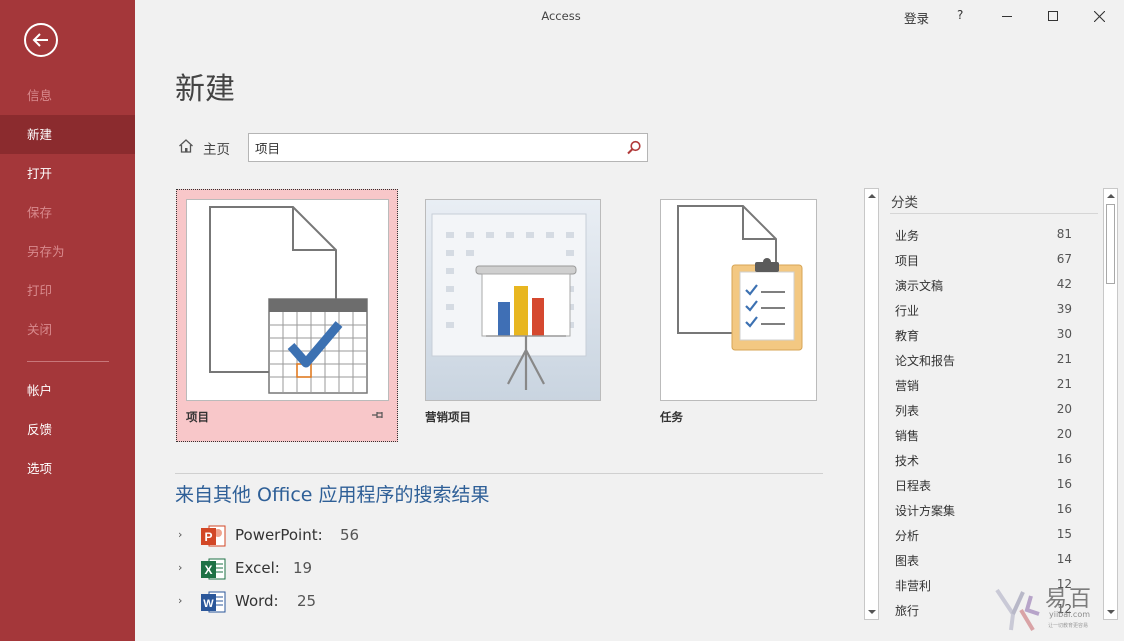  I want to click on scroll-down-icon, so click(1111, 612).